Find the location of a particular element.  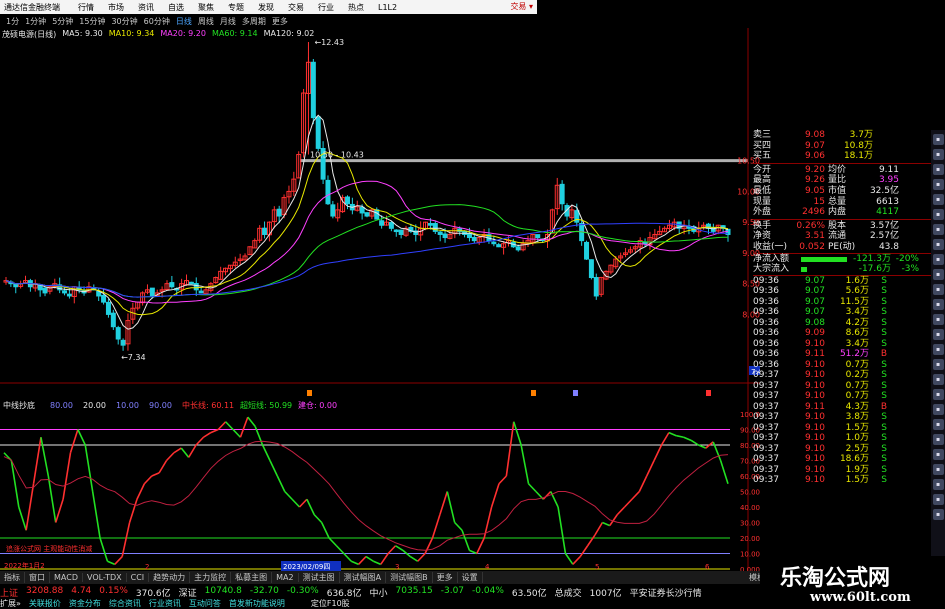

f10-locator: 定位F10股 is located at coordinates (330, 603).